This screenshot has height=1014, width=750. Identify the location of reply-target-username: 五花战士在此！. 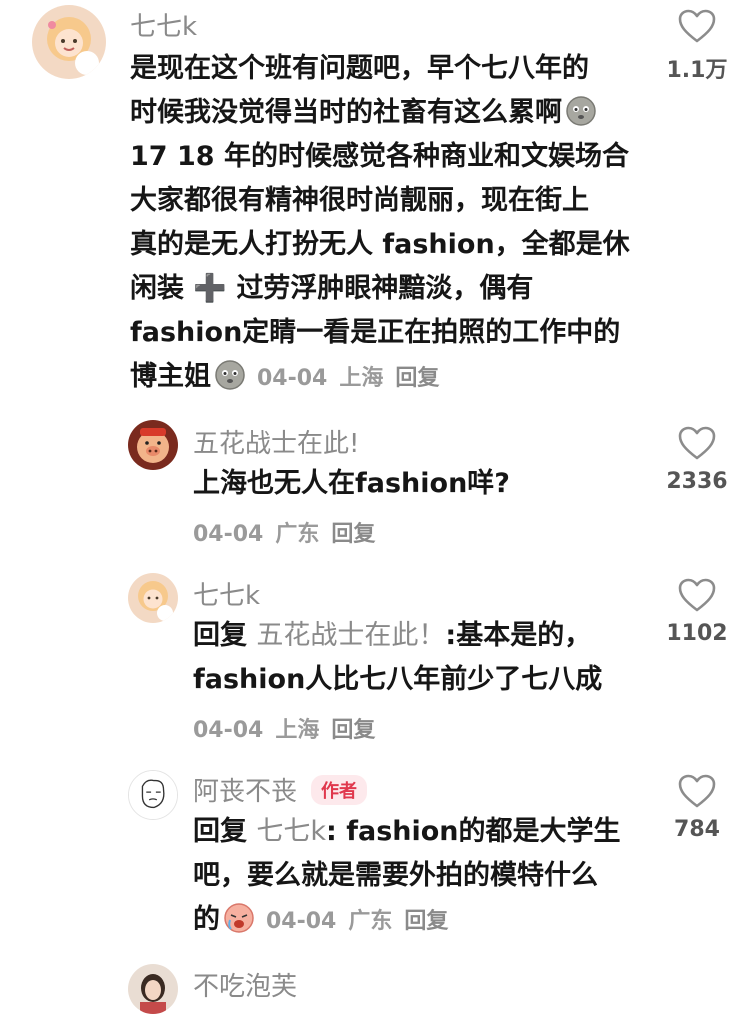
(350, 635).